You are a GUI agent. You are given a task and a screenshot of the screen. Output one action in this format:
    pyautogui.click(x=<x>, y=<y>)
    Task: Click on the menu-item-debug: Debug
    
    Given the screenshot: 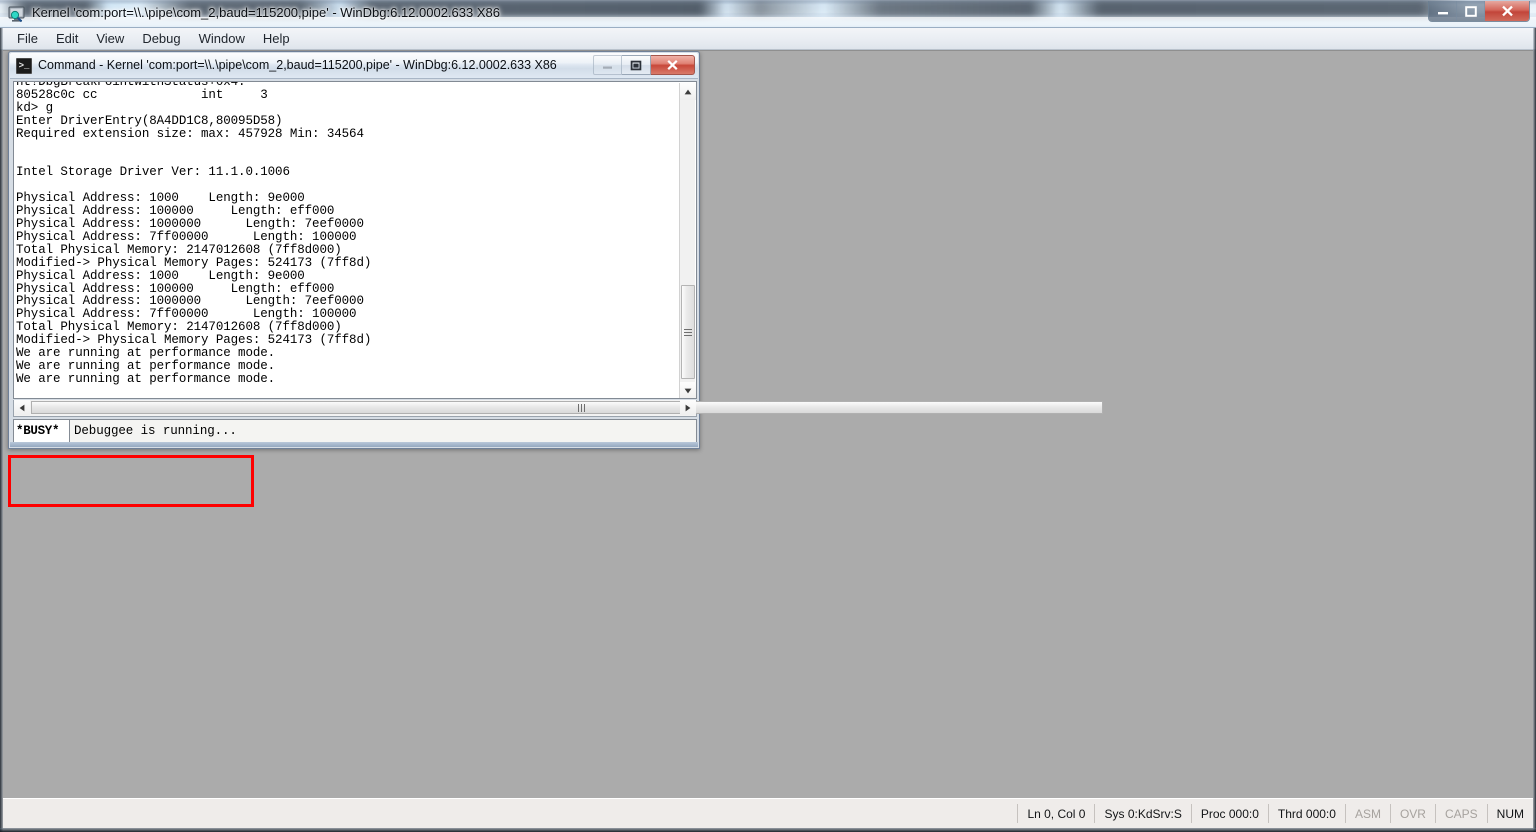 What is the action you would take?
    pyautogui.click(x=161, y=38)
    